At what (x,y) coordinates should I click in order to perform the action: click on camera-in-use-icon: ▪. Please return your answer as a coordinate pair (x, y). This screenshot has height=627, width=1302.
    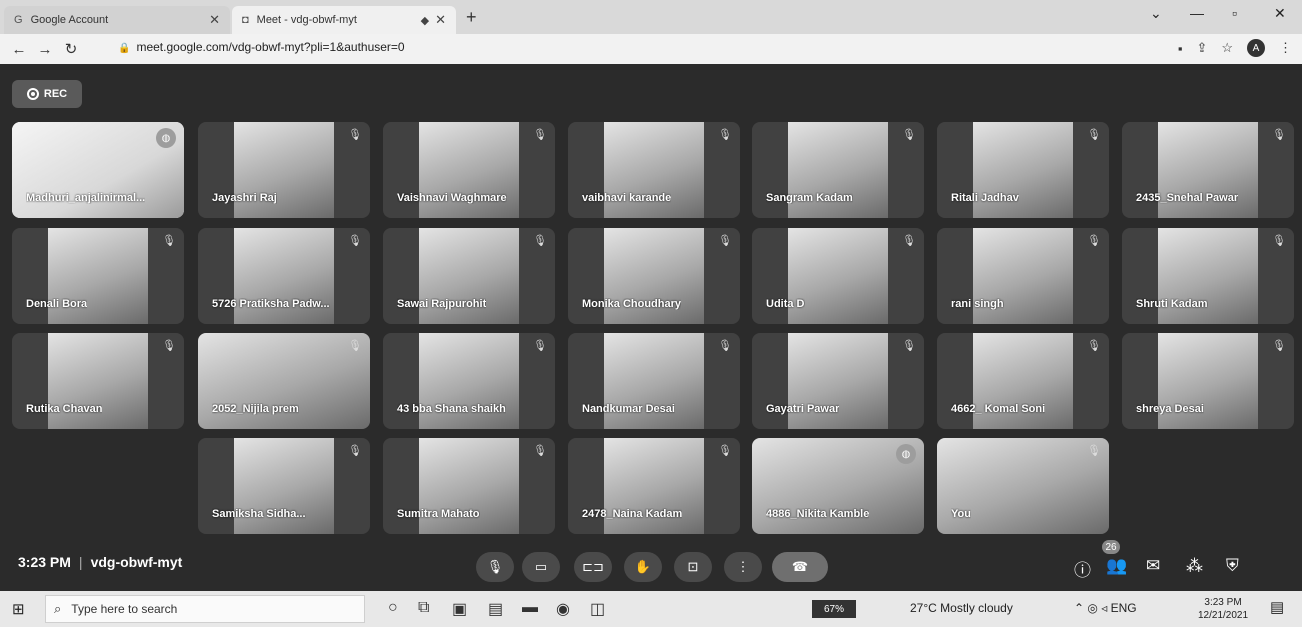
    Looking at the image, I should click on (1180, 48).